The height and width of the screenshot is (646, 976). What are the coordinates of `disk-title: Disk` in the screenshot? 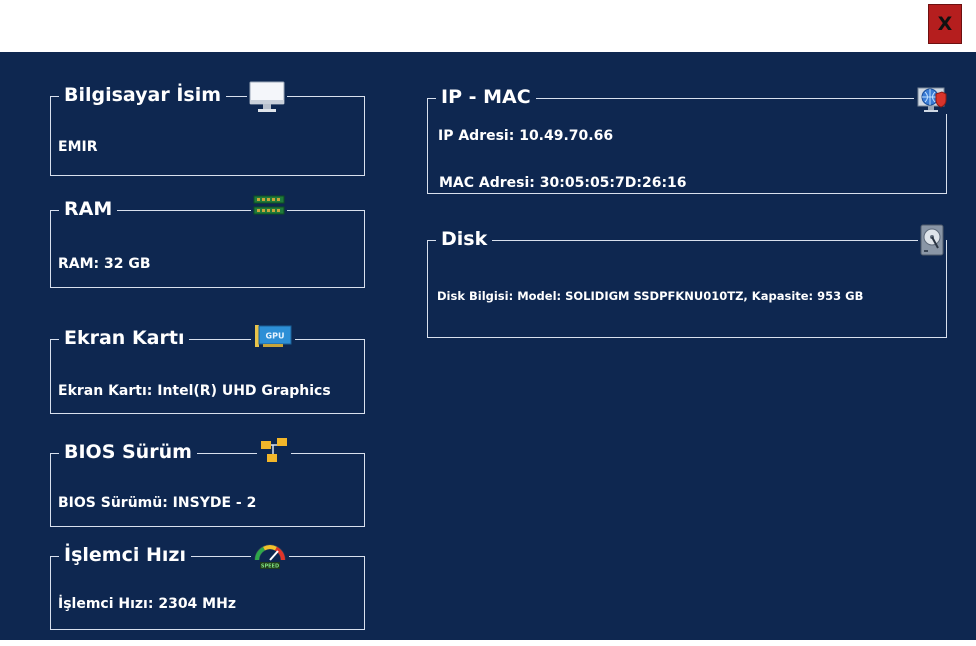 It's located at (464, 239).